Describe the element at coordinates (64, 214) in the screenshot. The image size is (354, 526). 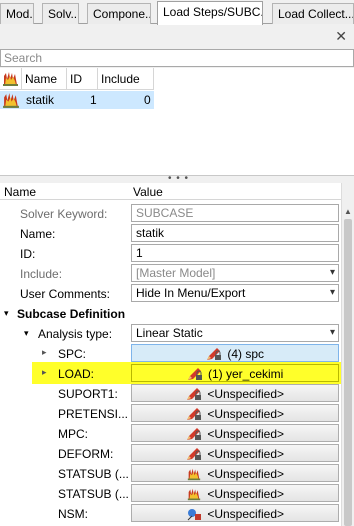
I see `property-label: Solver Keyword:` at that location.